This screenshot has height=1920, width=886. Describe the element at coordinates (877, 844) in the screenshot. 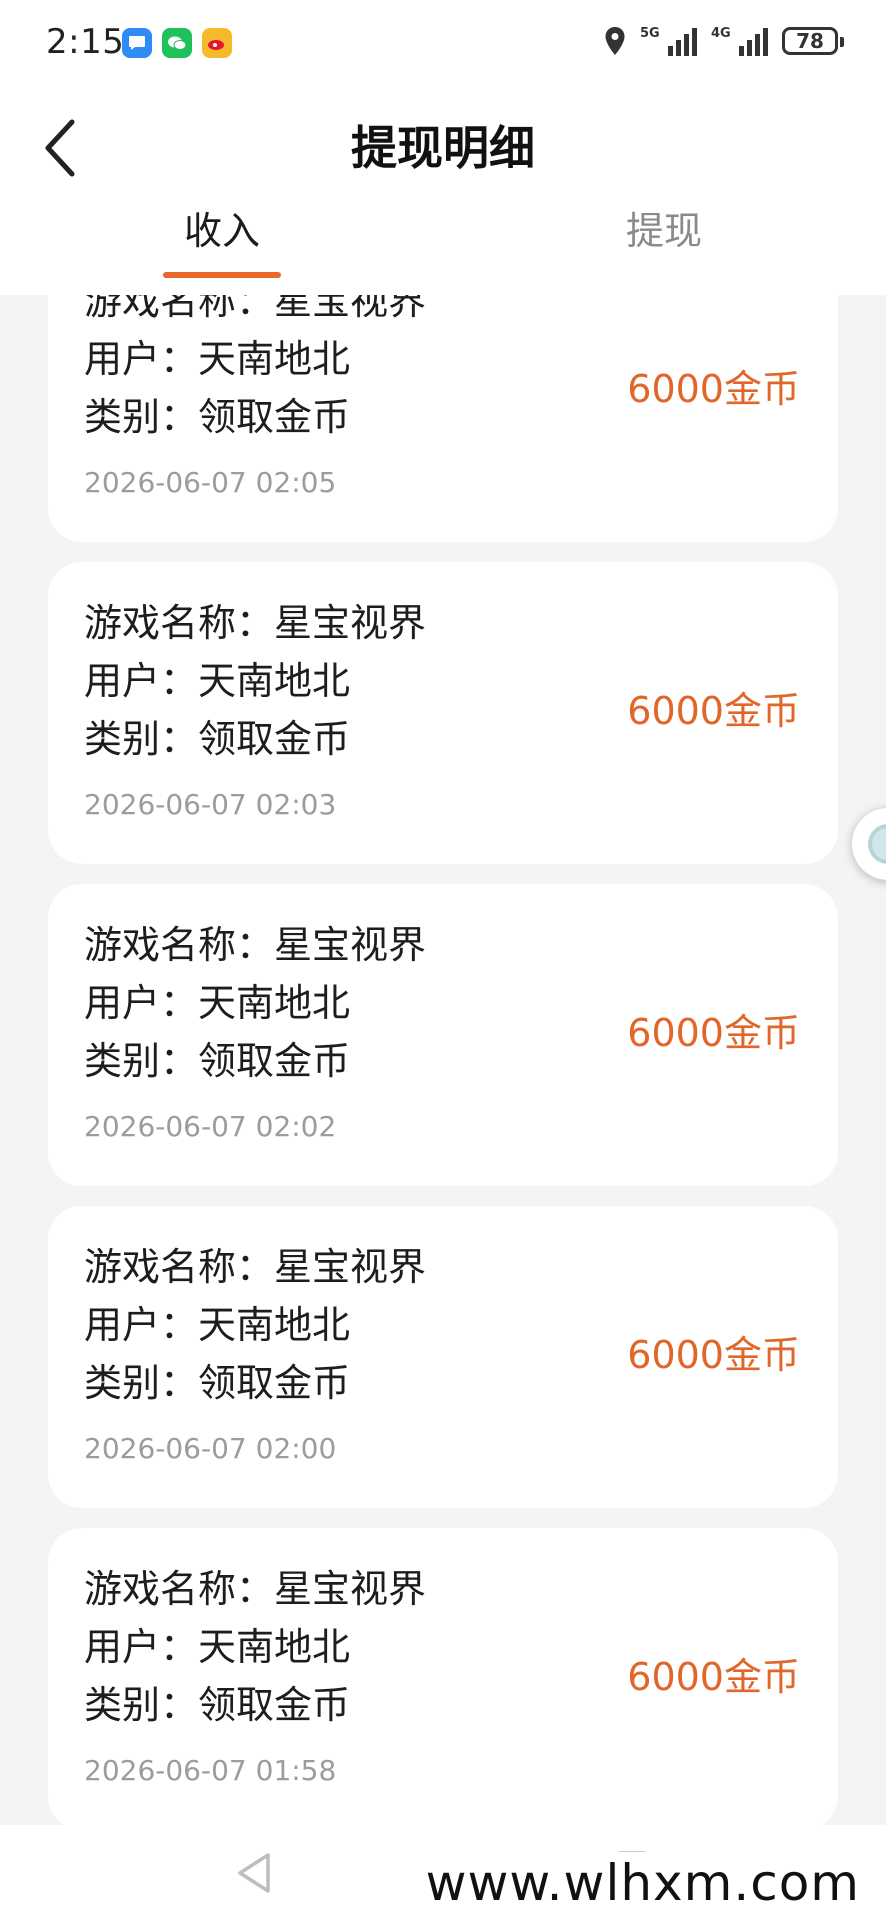

I see `assistant-icon` at that location.